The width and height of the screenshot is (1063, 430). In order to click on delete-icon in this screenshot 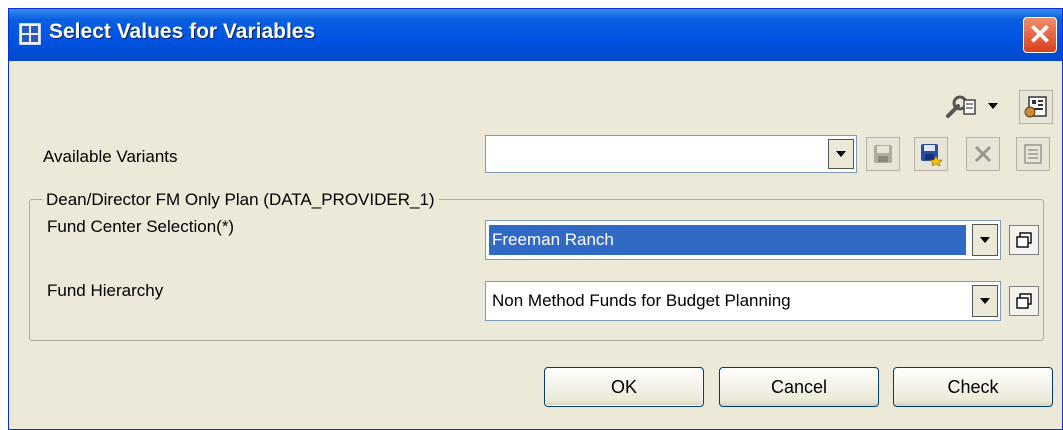, I will do `click(983, 154)`.